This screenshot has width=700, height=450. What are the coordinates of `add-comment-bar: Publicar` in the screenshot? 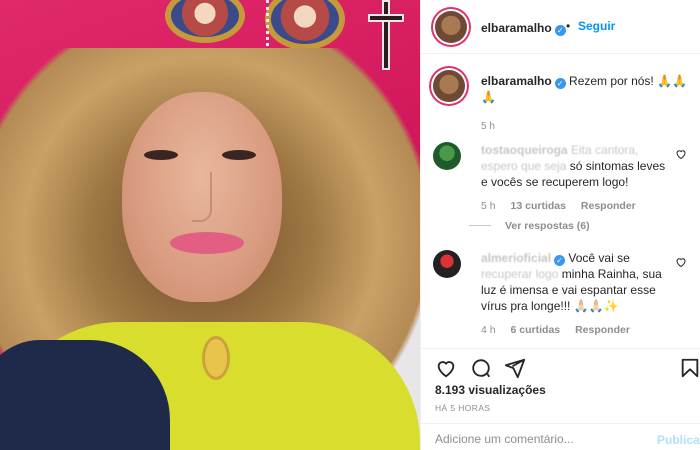 It's located at (560, 436).